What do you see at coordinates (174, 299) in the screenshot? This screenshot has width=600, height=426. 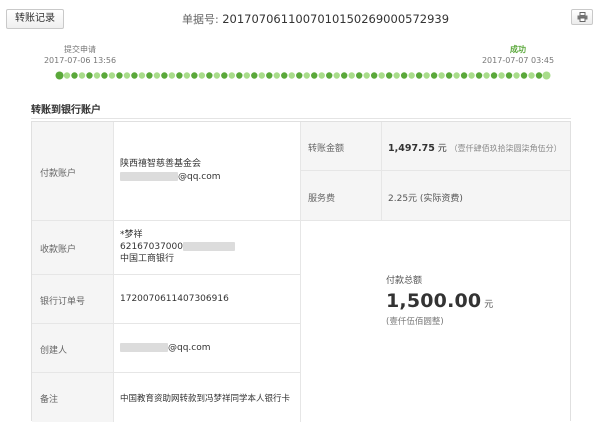 I see `order-number: 172007061140730691​6` at bounding box center [174, 299].